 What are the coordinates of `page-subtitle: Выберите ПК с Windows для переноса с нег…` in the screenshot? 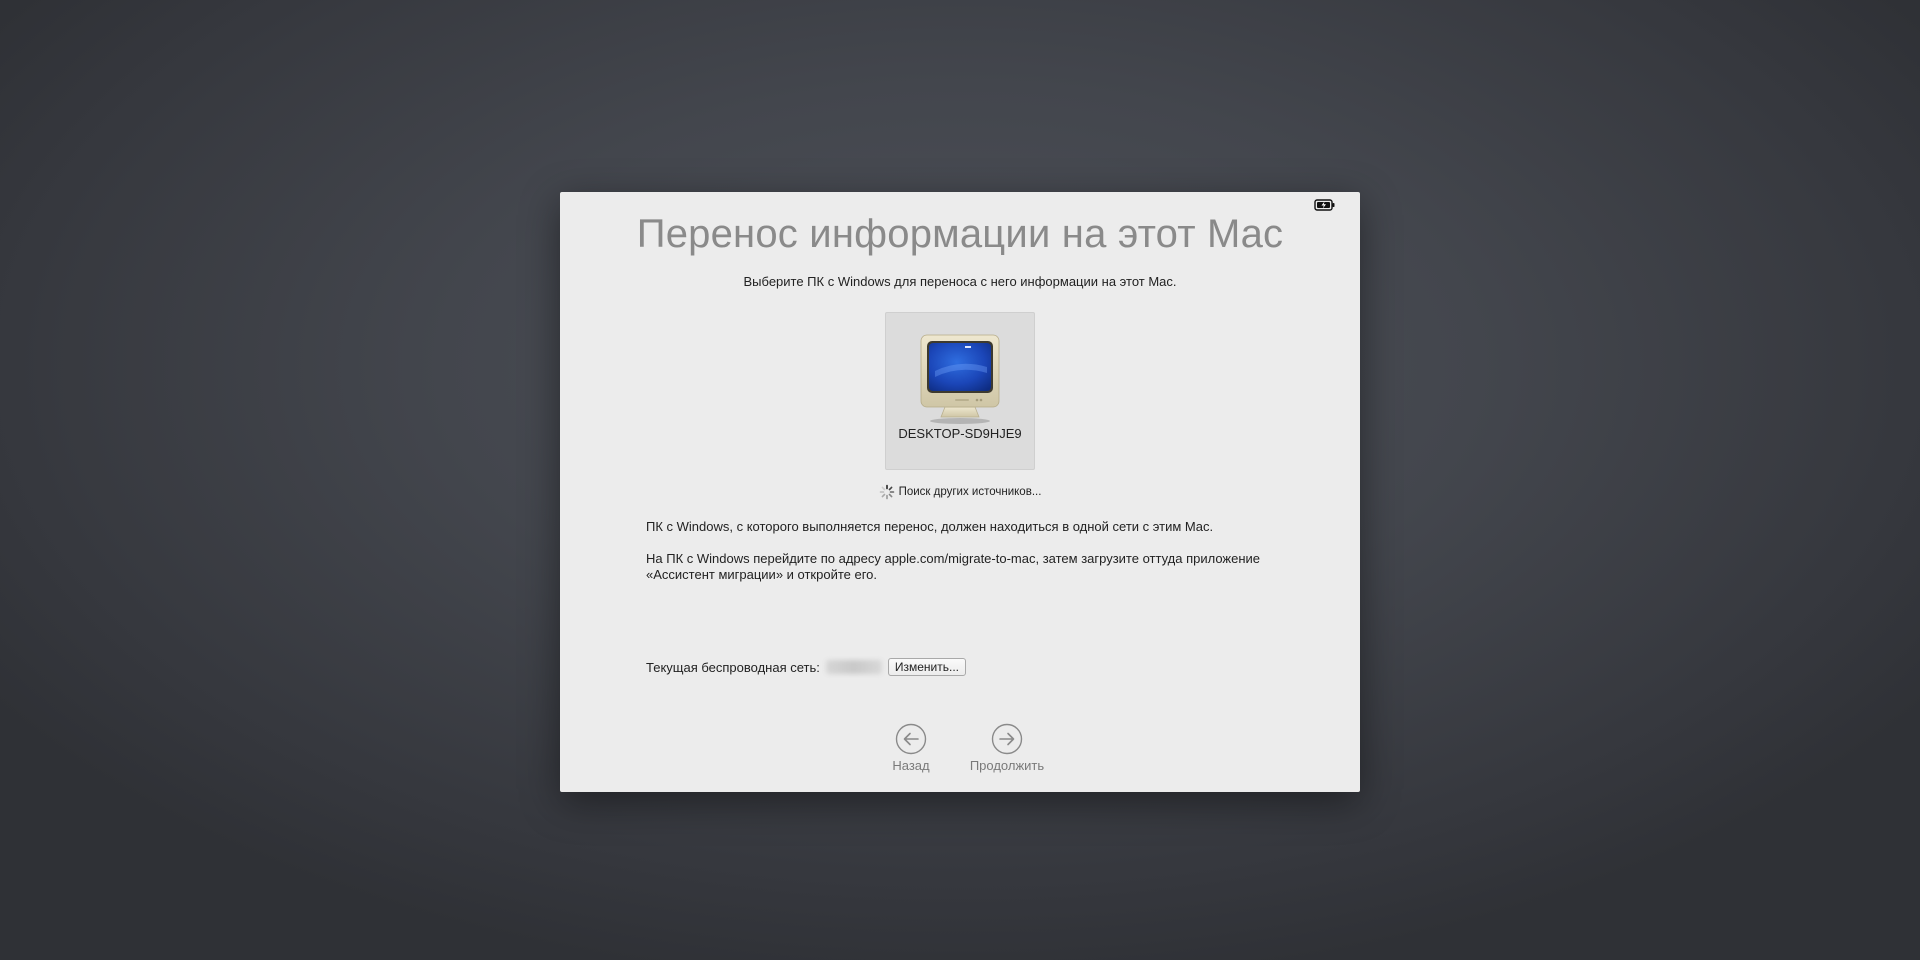 It's located at (960, 281).